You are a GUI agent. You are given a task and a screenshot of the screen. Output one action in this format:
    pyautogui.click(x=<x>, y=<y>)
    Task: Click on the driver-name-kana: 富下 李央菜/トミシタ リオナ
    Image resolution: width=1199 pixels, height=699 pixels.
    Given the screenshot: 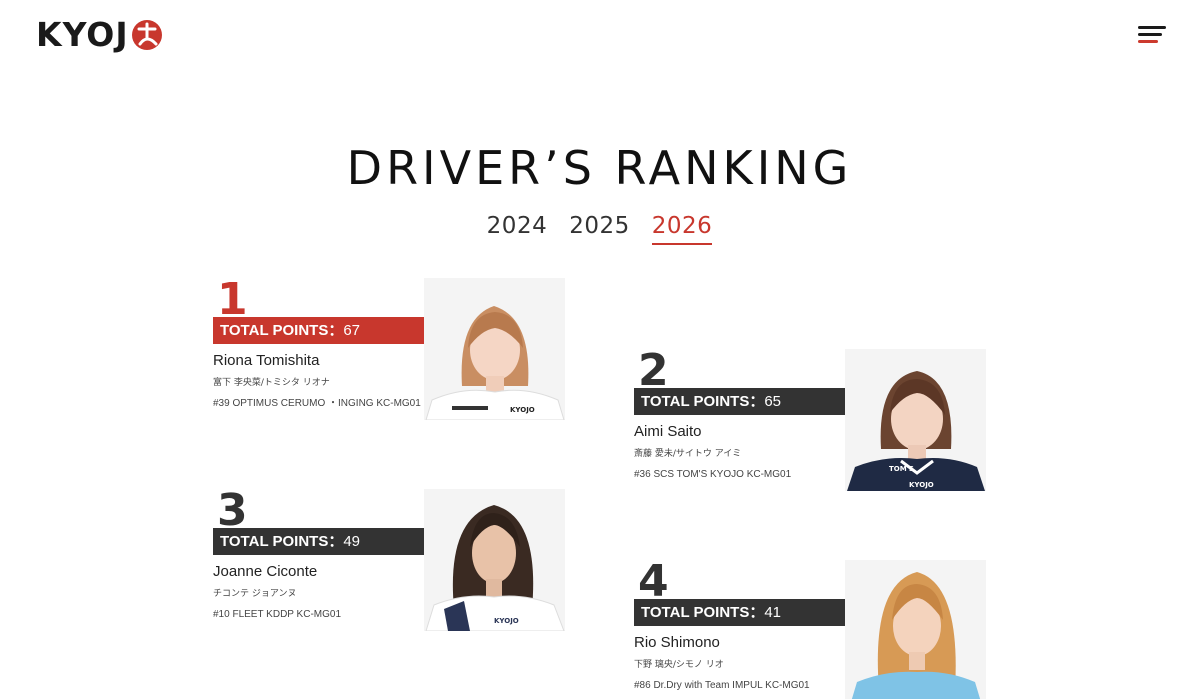 What is the action you would take?
    pyautogui.click(x=271, y=383)
    